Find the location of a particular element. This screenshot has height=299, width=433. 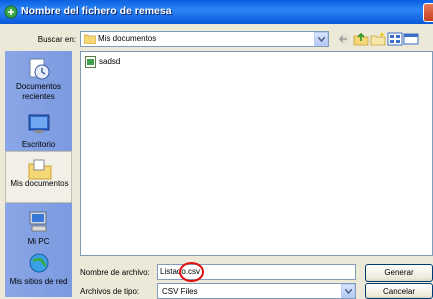

place-label: Mis documentos is located at coordinates (39, 183).